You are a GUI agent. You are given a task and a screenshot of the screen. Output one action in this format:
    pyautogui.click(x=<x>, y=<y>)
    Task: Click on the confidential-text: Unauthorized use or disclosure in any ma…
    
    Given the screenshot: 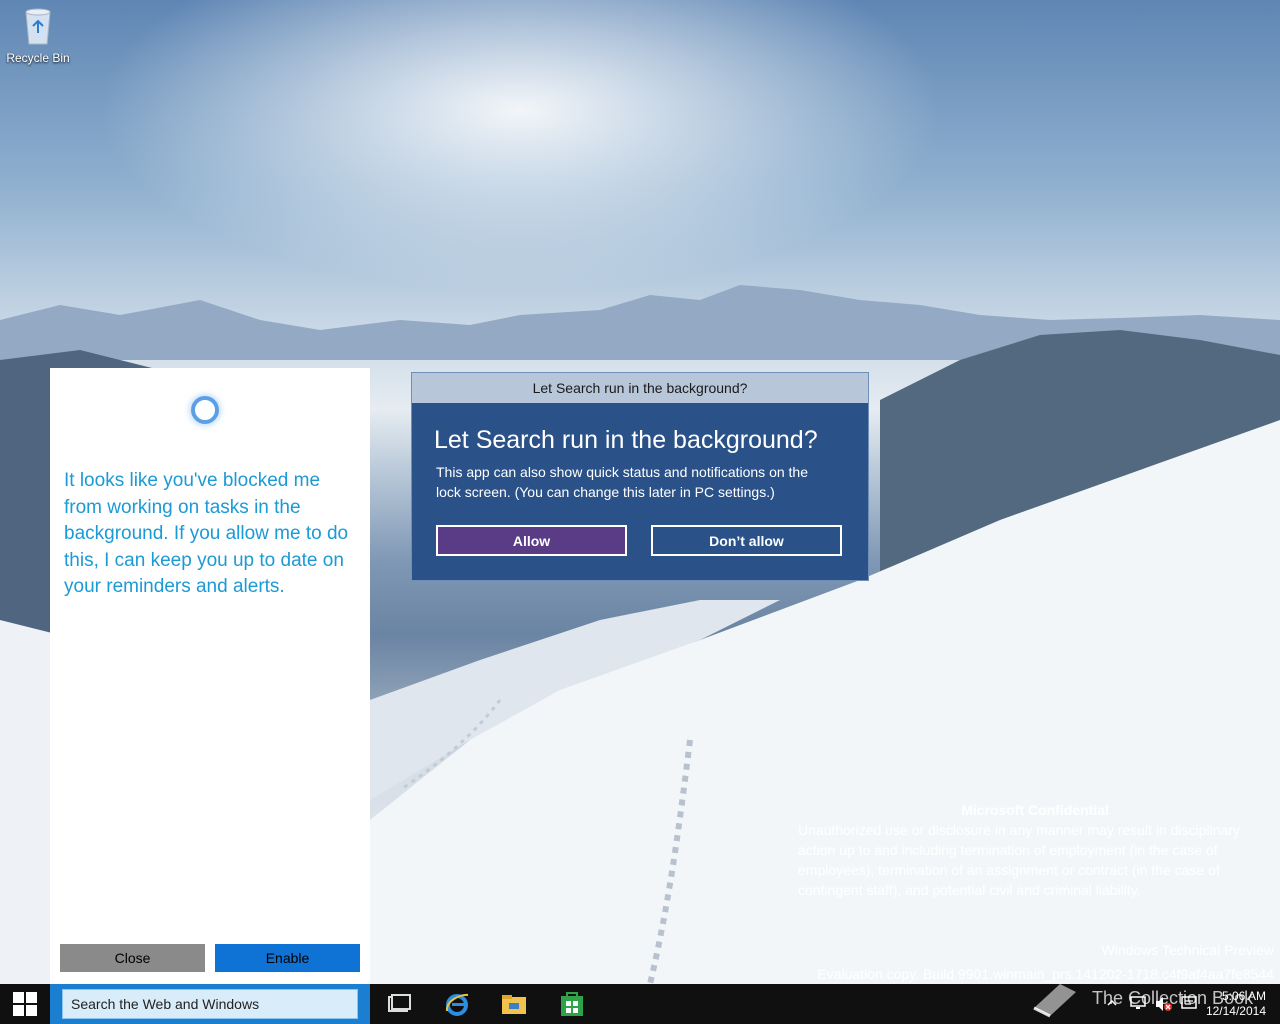 What is the action you would take?
    pyautogui.click(x=1019, y=860)
    